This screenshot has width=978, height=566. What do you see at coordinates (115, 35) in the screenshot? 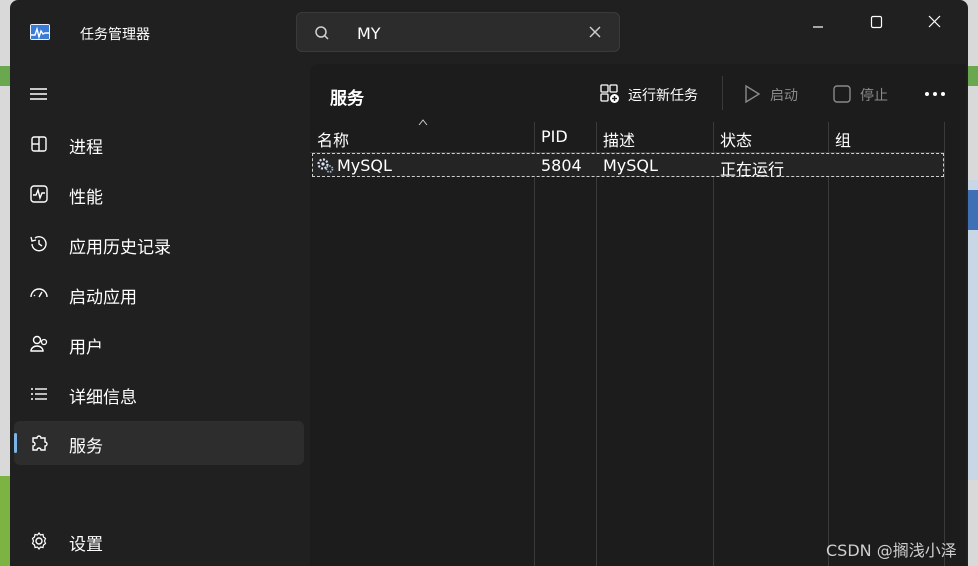
I see `app-title: 任务管理器` at bounding box center [115, 35].